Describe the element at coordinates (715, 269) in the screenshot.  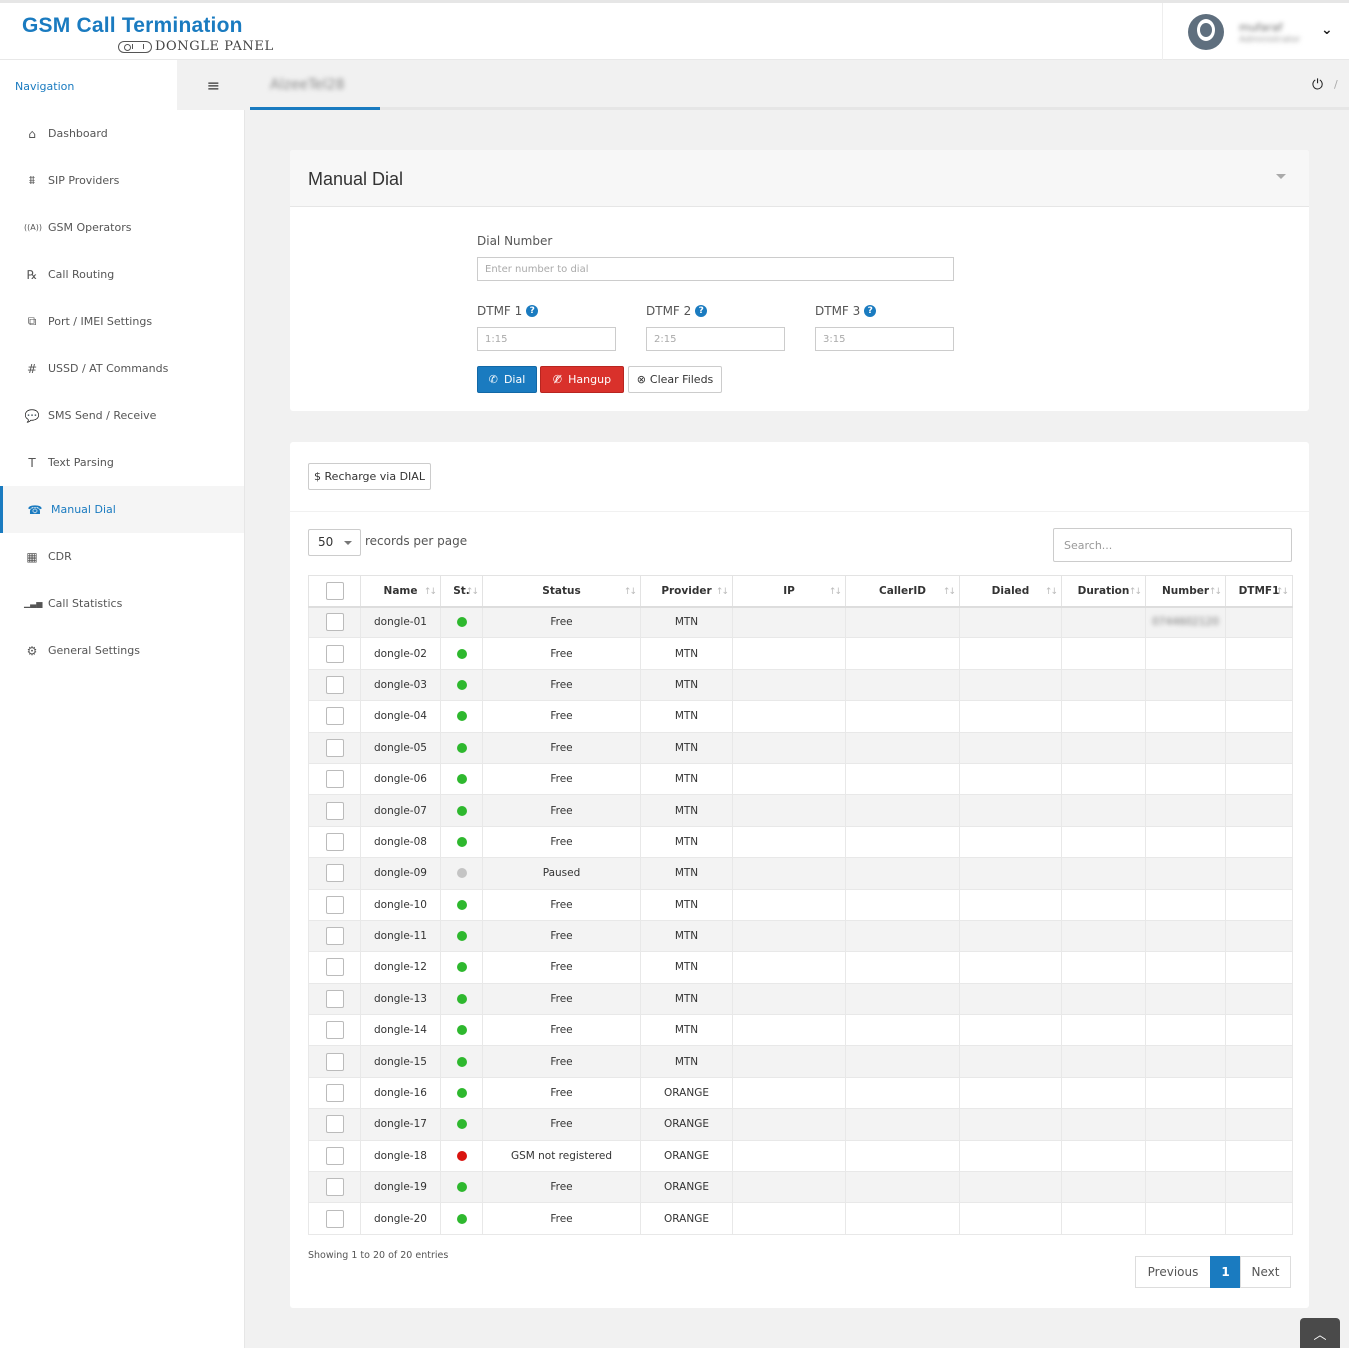
I see `dial-number-input` at that location.